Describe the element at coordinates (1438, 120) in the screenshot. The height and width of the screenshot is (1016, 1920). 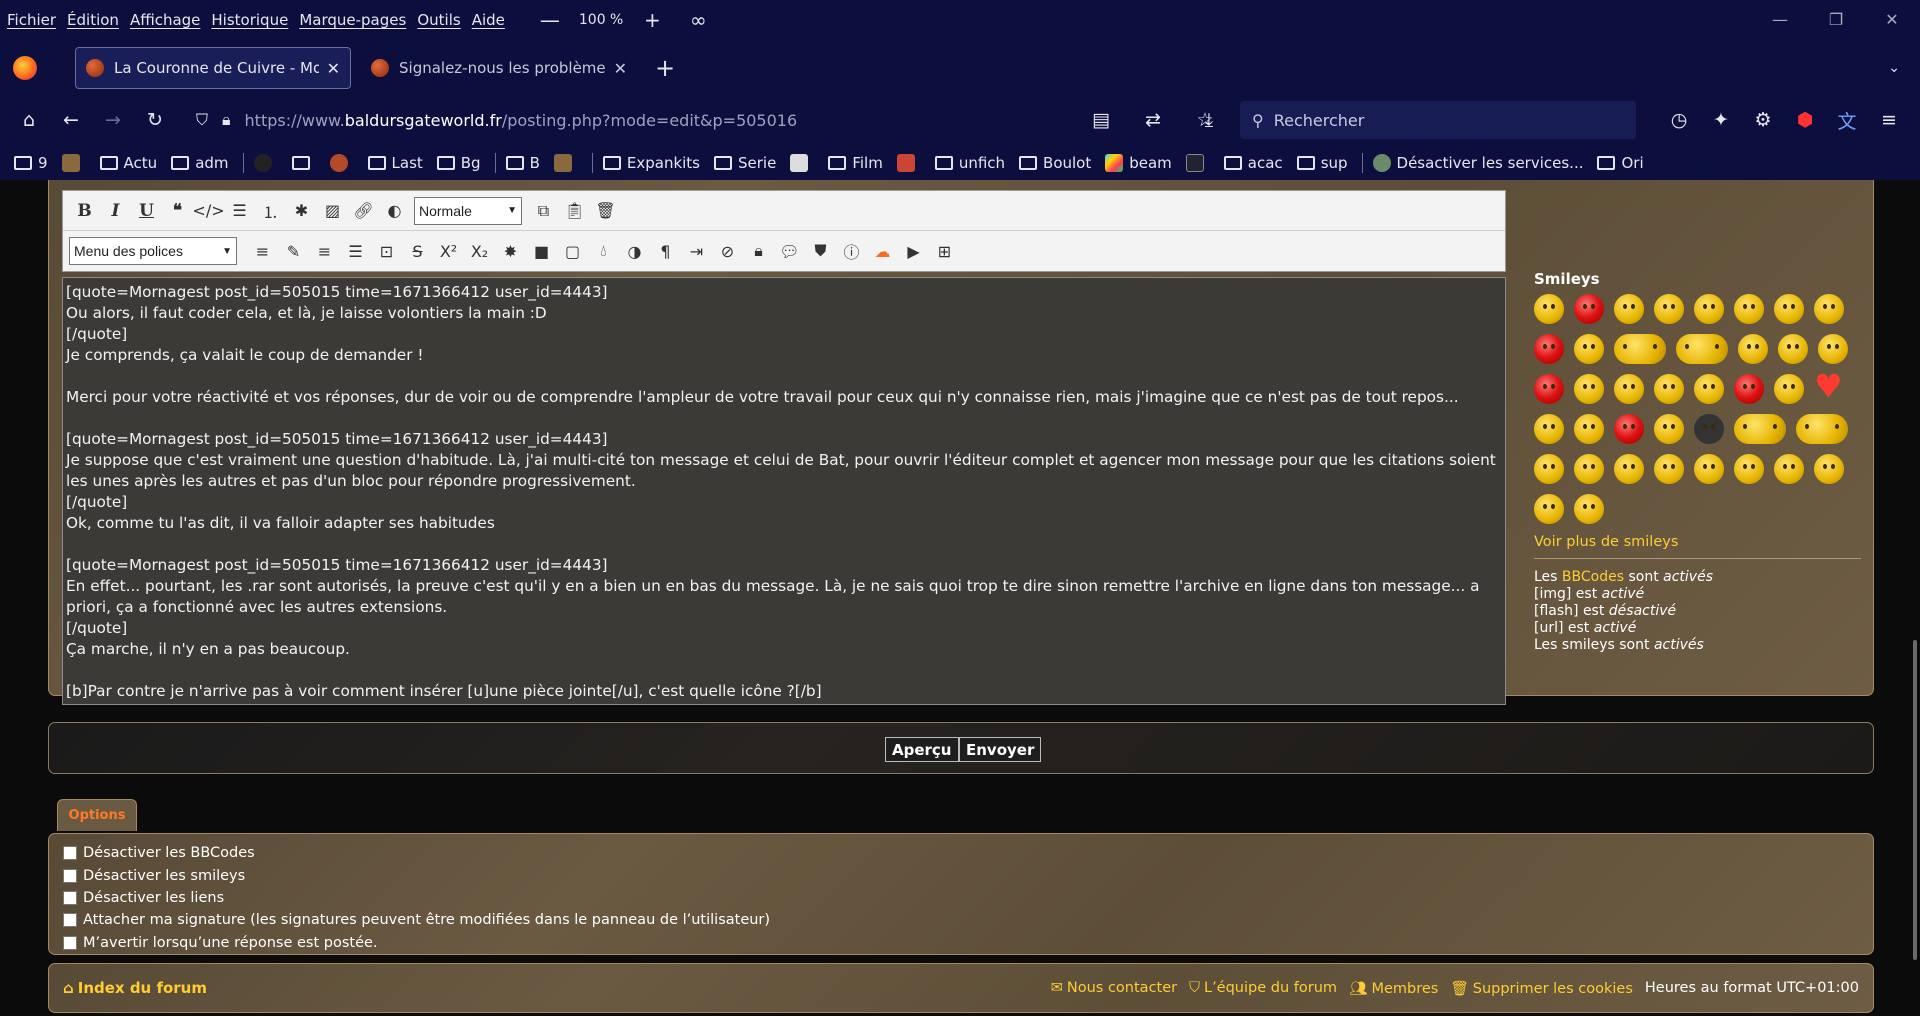
I see `search-input: ⚲ Rechercher` at that location.